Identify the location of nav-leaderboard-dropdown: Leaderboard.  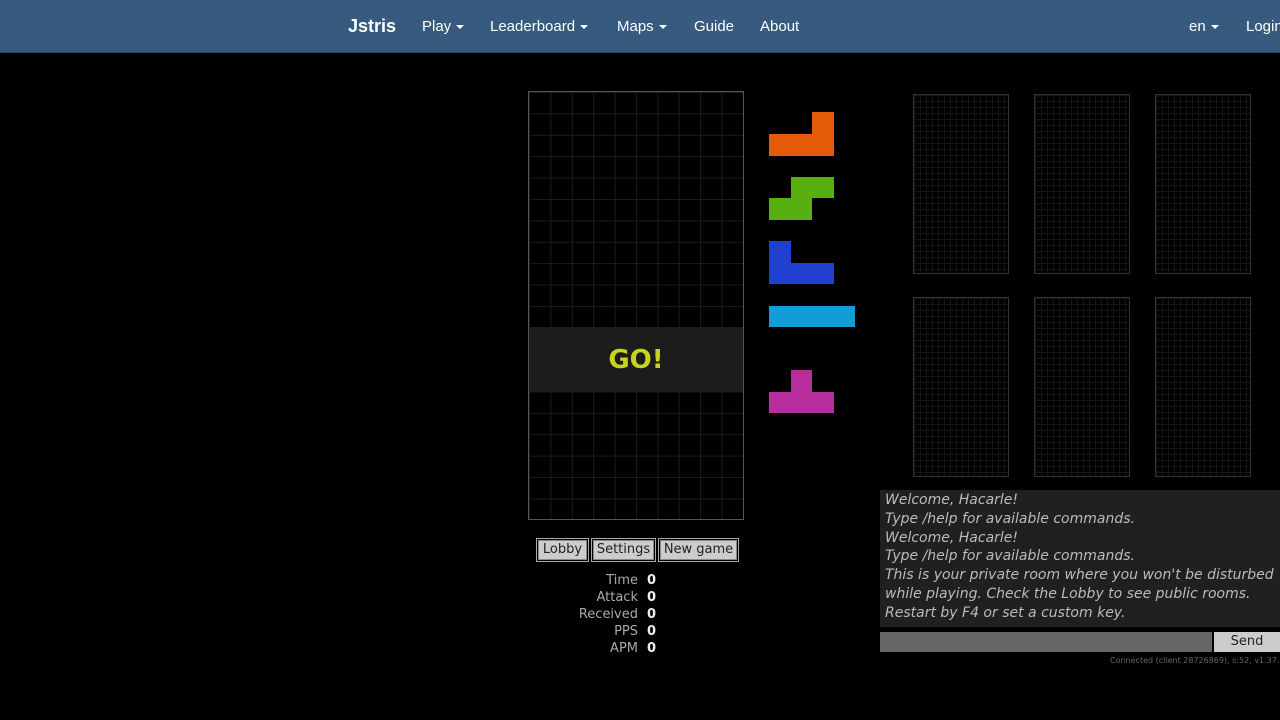
(539, 27).